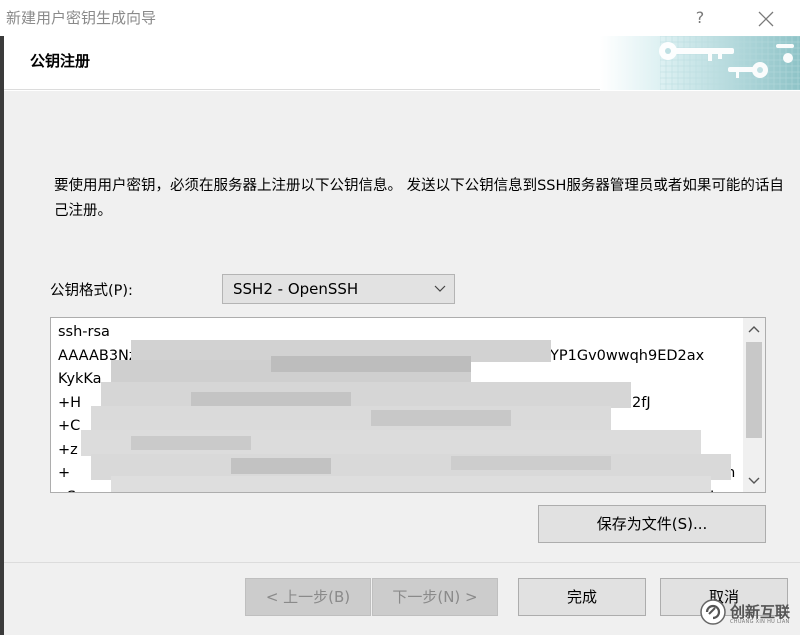  I want to click on scroll-down-arrow, so click(754, 480).